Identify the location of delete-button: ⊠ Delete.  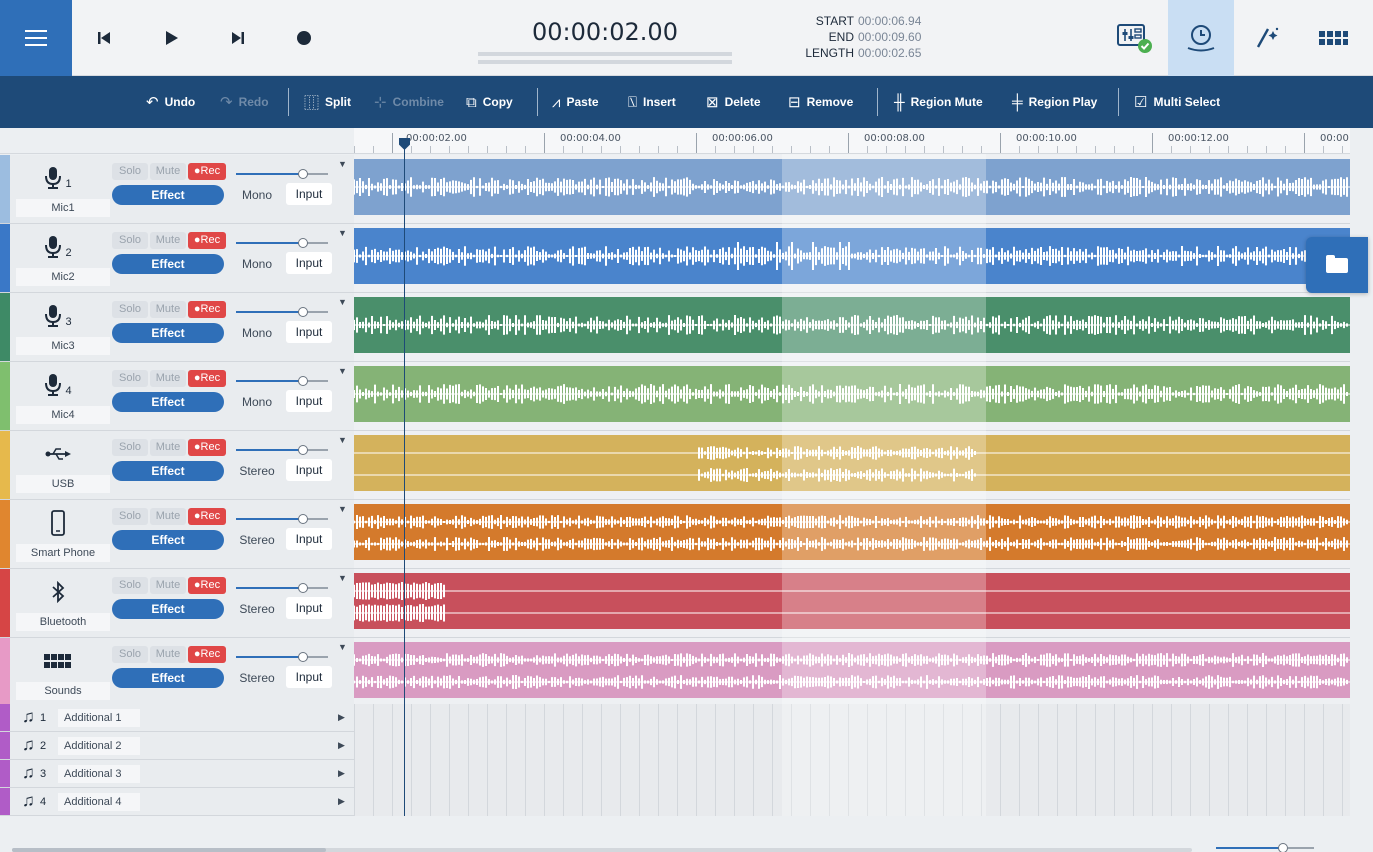
(733, 102).